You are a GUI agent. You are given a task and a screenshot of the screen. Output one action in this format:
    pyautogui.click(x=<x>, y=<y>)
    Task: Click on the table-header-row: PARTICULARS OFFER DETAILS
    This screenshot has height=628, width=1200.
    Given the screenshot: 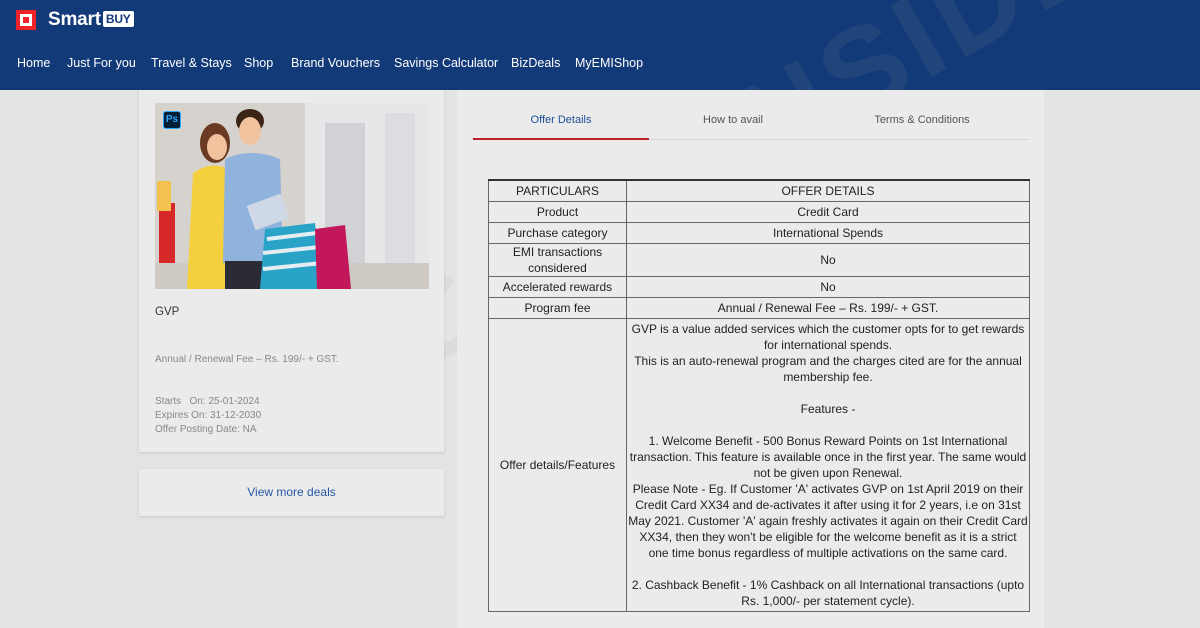 What is the action you would take?
    pyautogui.click(x=759, y=190)
    